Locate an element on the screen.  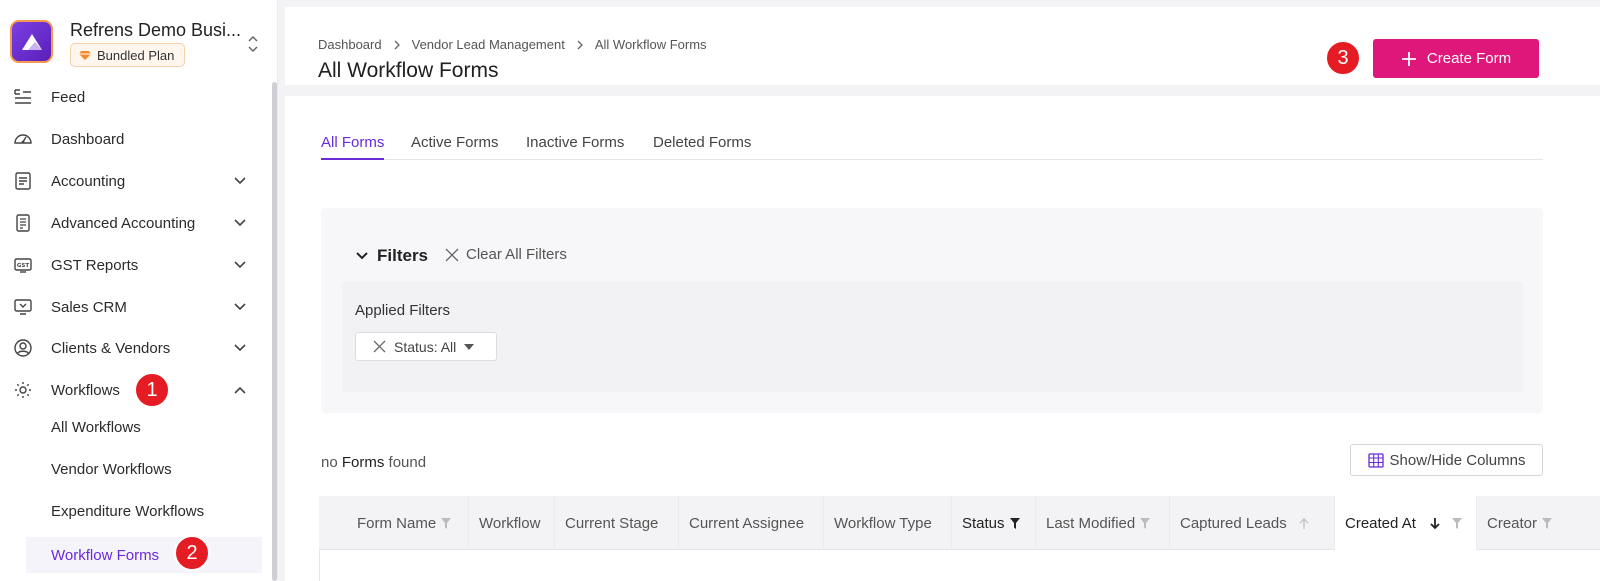
column-header-workflow: Workflow is located at coordinates (512, 523).